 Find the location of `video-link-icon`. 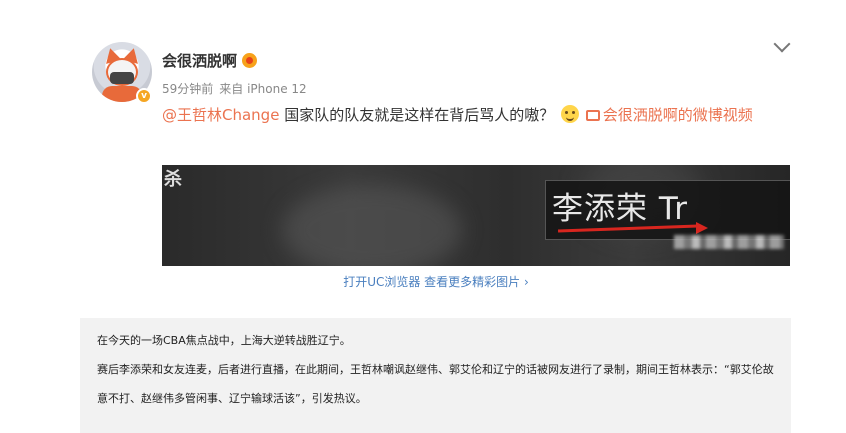

video-link-icon is located at coordinates (592, 115).